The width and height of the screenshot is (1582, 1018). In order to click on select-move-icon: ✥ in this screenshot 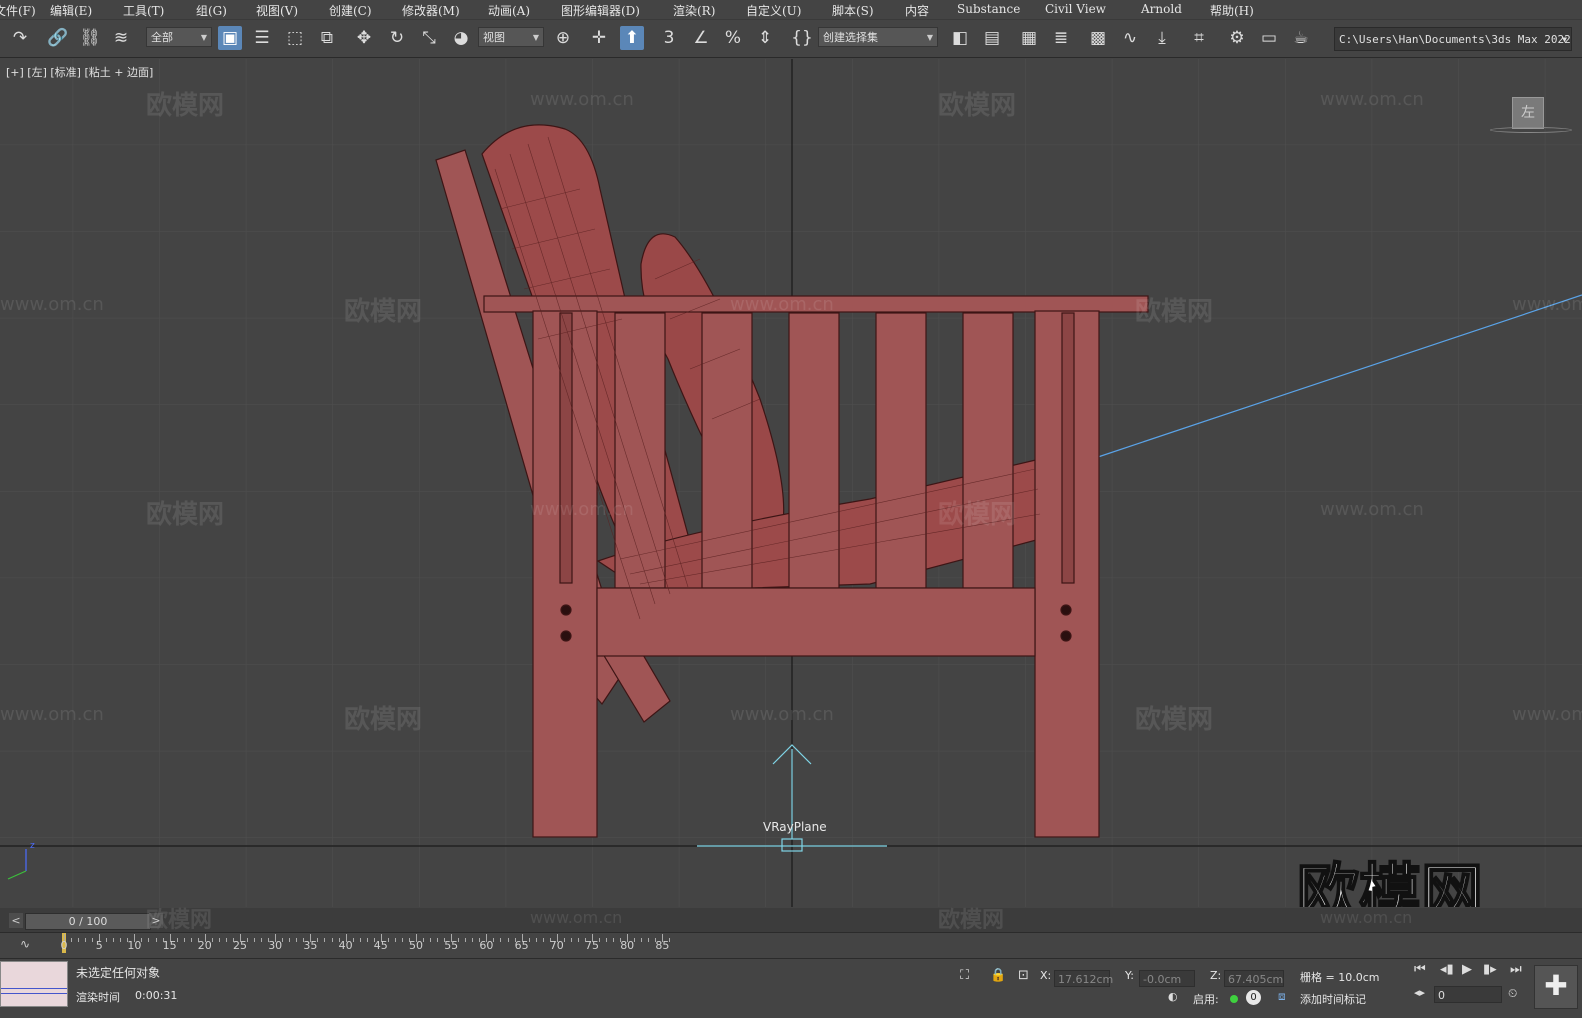, I will do `click(364, 38)`.